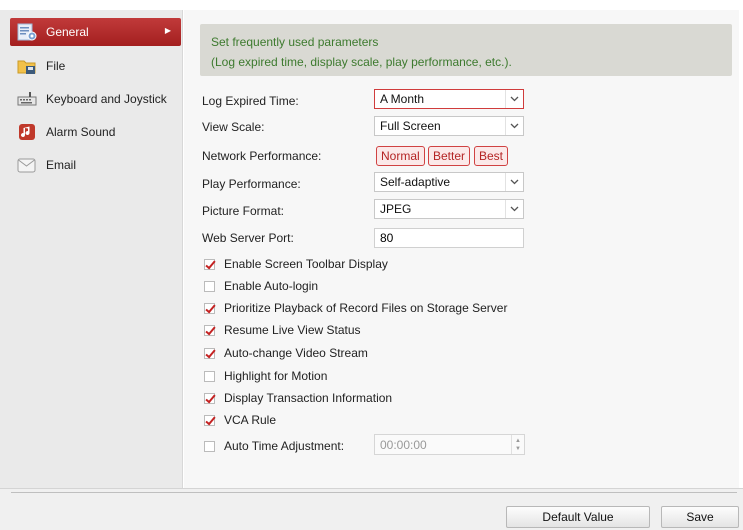 The image size is (743, 530). What do you see at coordinates (284, 446) in the screenshot?
I see `checkbox-label: Auto Time Adjustment:` at bounding box center [284, 446].